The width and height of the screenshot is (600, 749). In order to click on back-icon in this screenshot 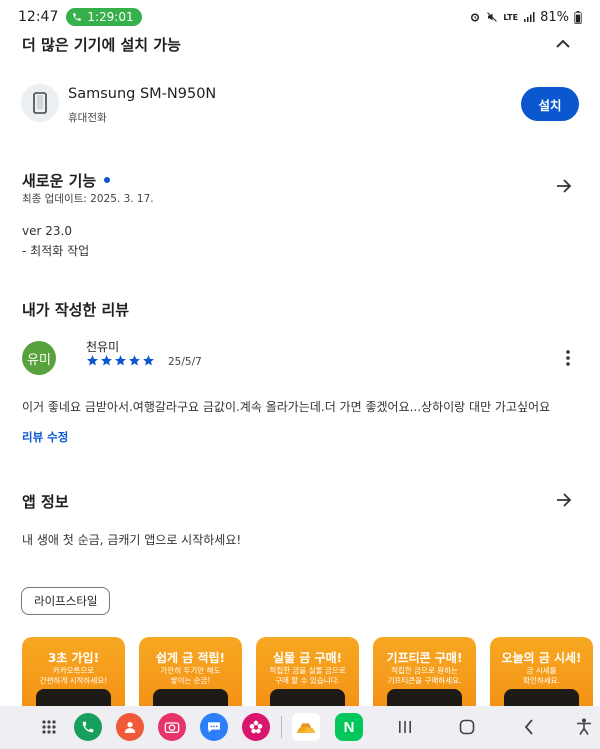, I will do `click(528, 727)`.